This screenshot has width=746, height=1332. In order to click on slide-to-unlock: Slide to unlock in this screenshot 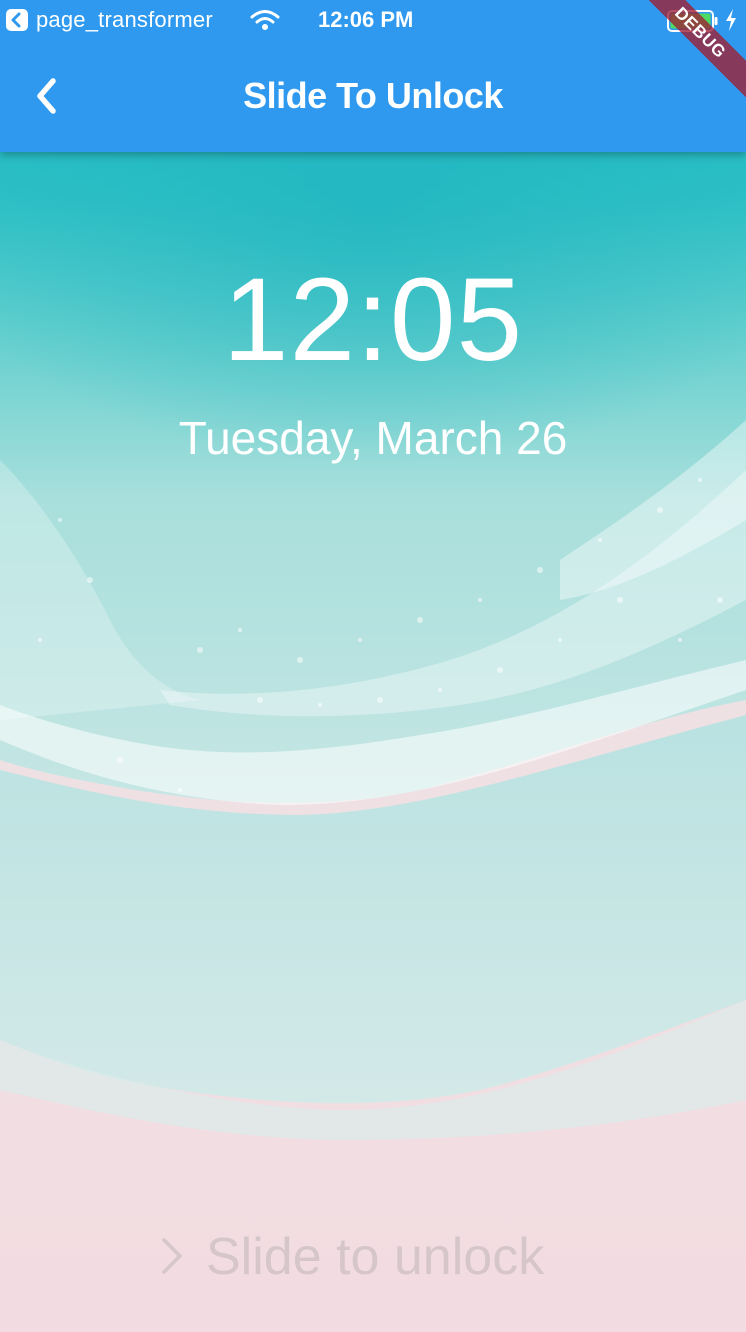, I will do `click(380, 1257)`.